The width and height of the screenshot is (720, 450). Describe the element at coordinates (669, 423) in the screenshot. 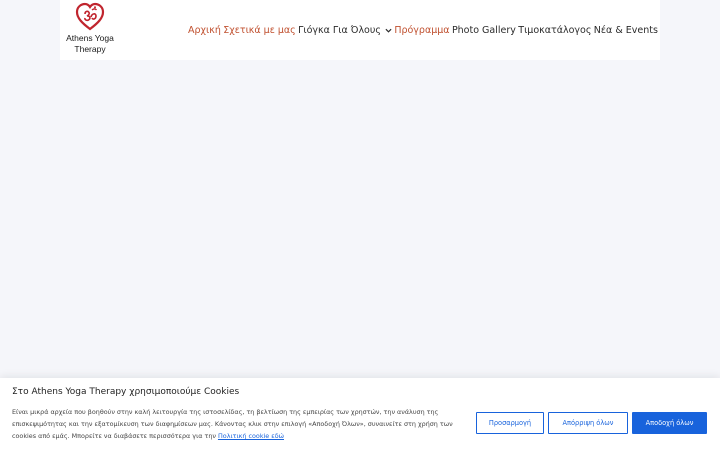

I see `accept-all-button: Αποδοχή όλων` at that location.